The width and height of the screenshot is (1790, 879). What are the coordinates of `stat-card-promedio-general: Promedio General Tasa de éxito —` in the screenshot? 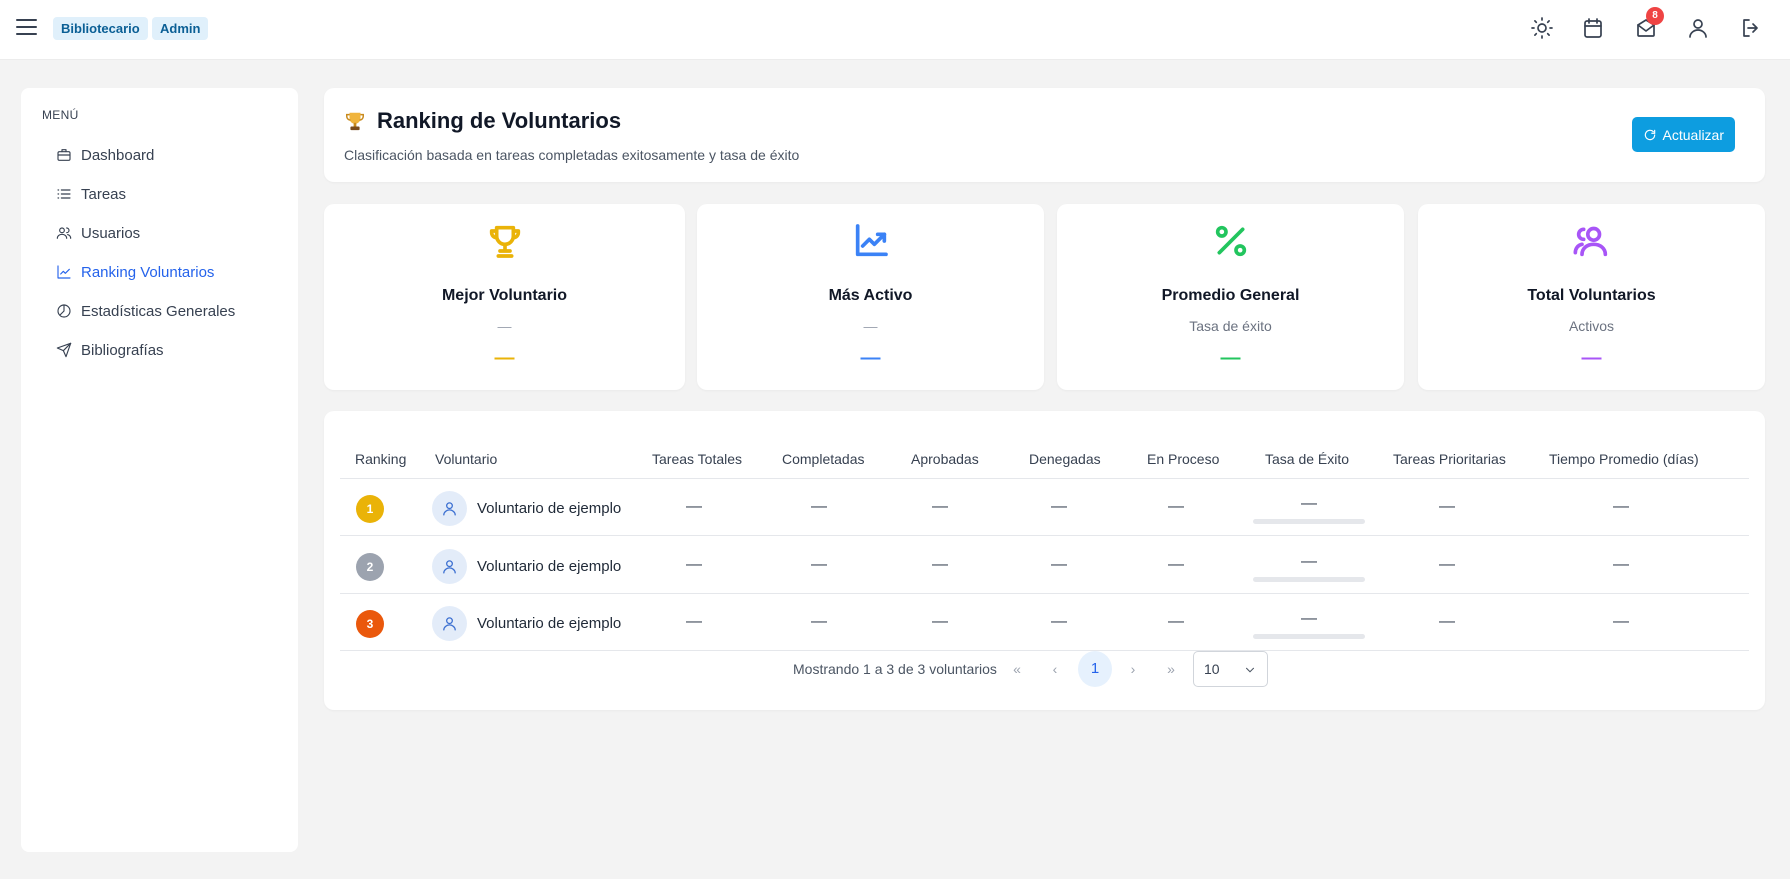 It's located at (1230, 297).